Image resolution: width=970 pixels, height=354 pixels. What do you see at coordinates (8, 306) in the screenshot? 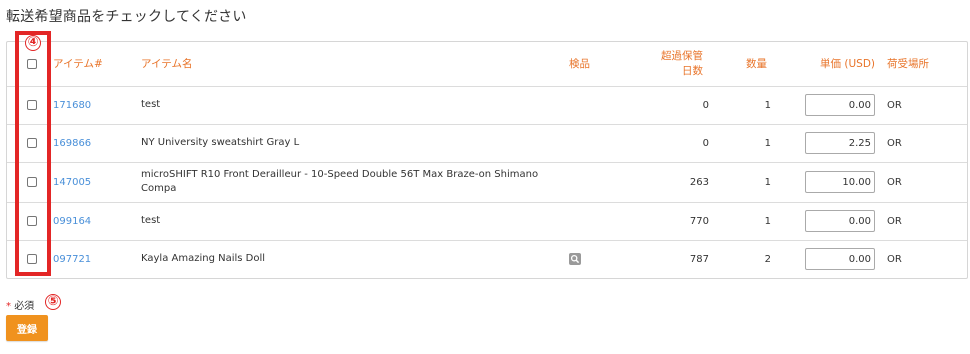
I see `required-star: *` at bounding box center [8, 306].